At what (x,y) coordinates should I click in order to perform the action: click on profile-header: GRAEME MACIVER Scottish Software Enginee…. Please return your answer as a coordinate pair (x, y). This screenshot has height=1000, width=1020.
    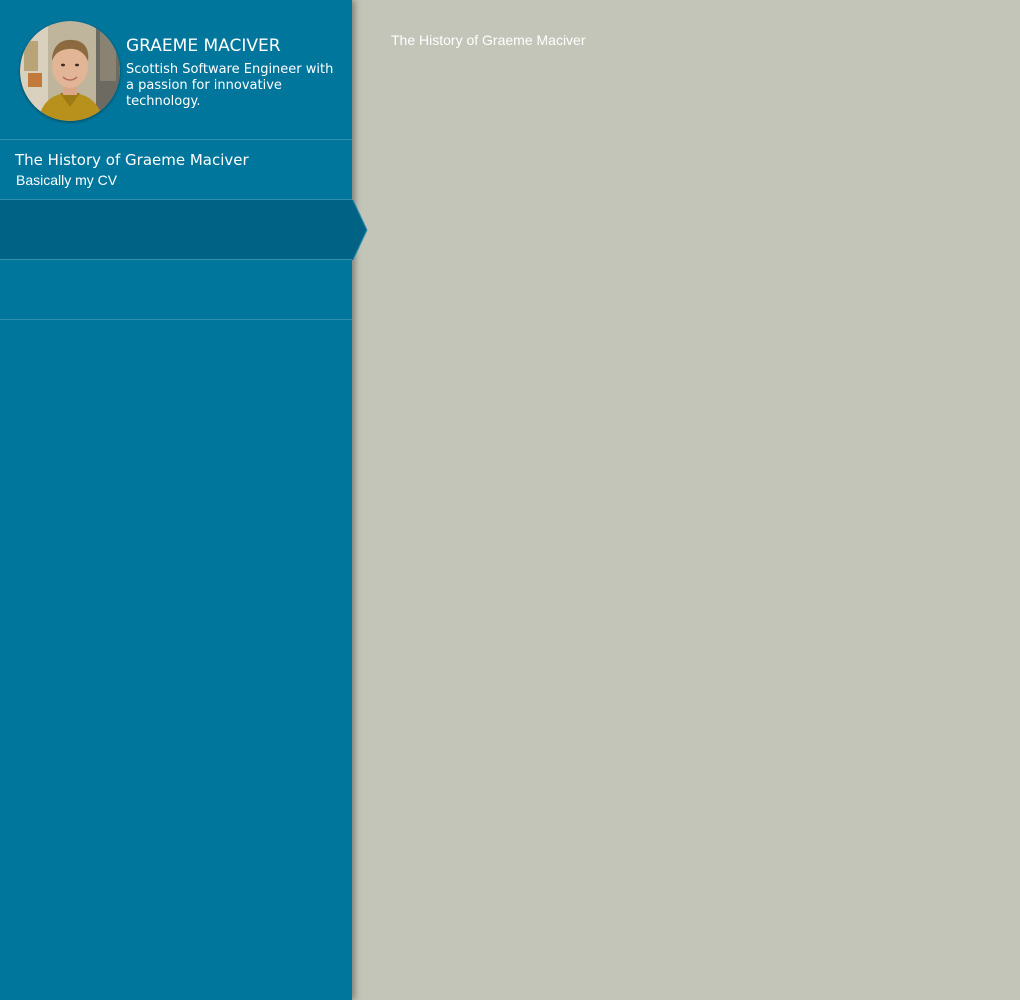
    Looking at the image, I should click on (176, 70).